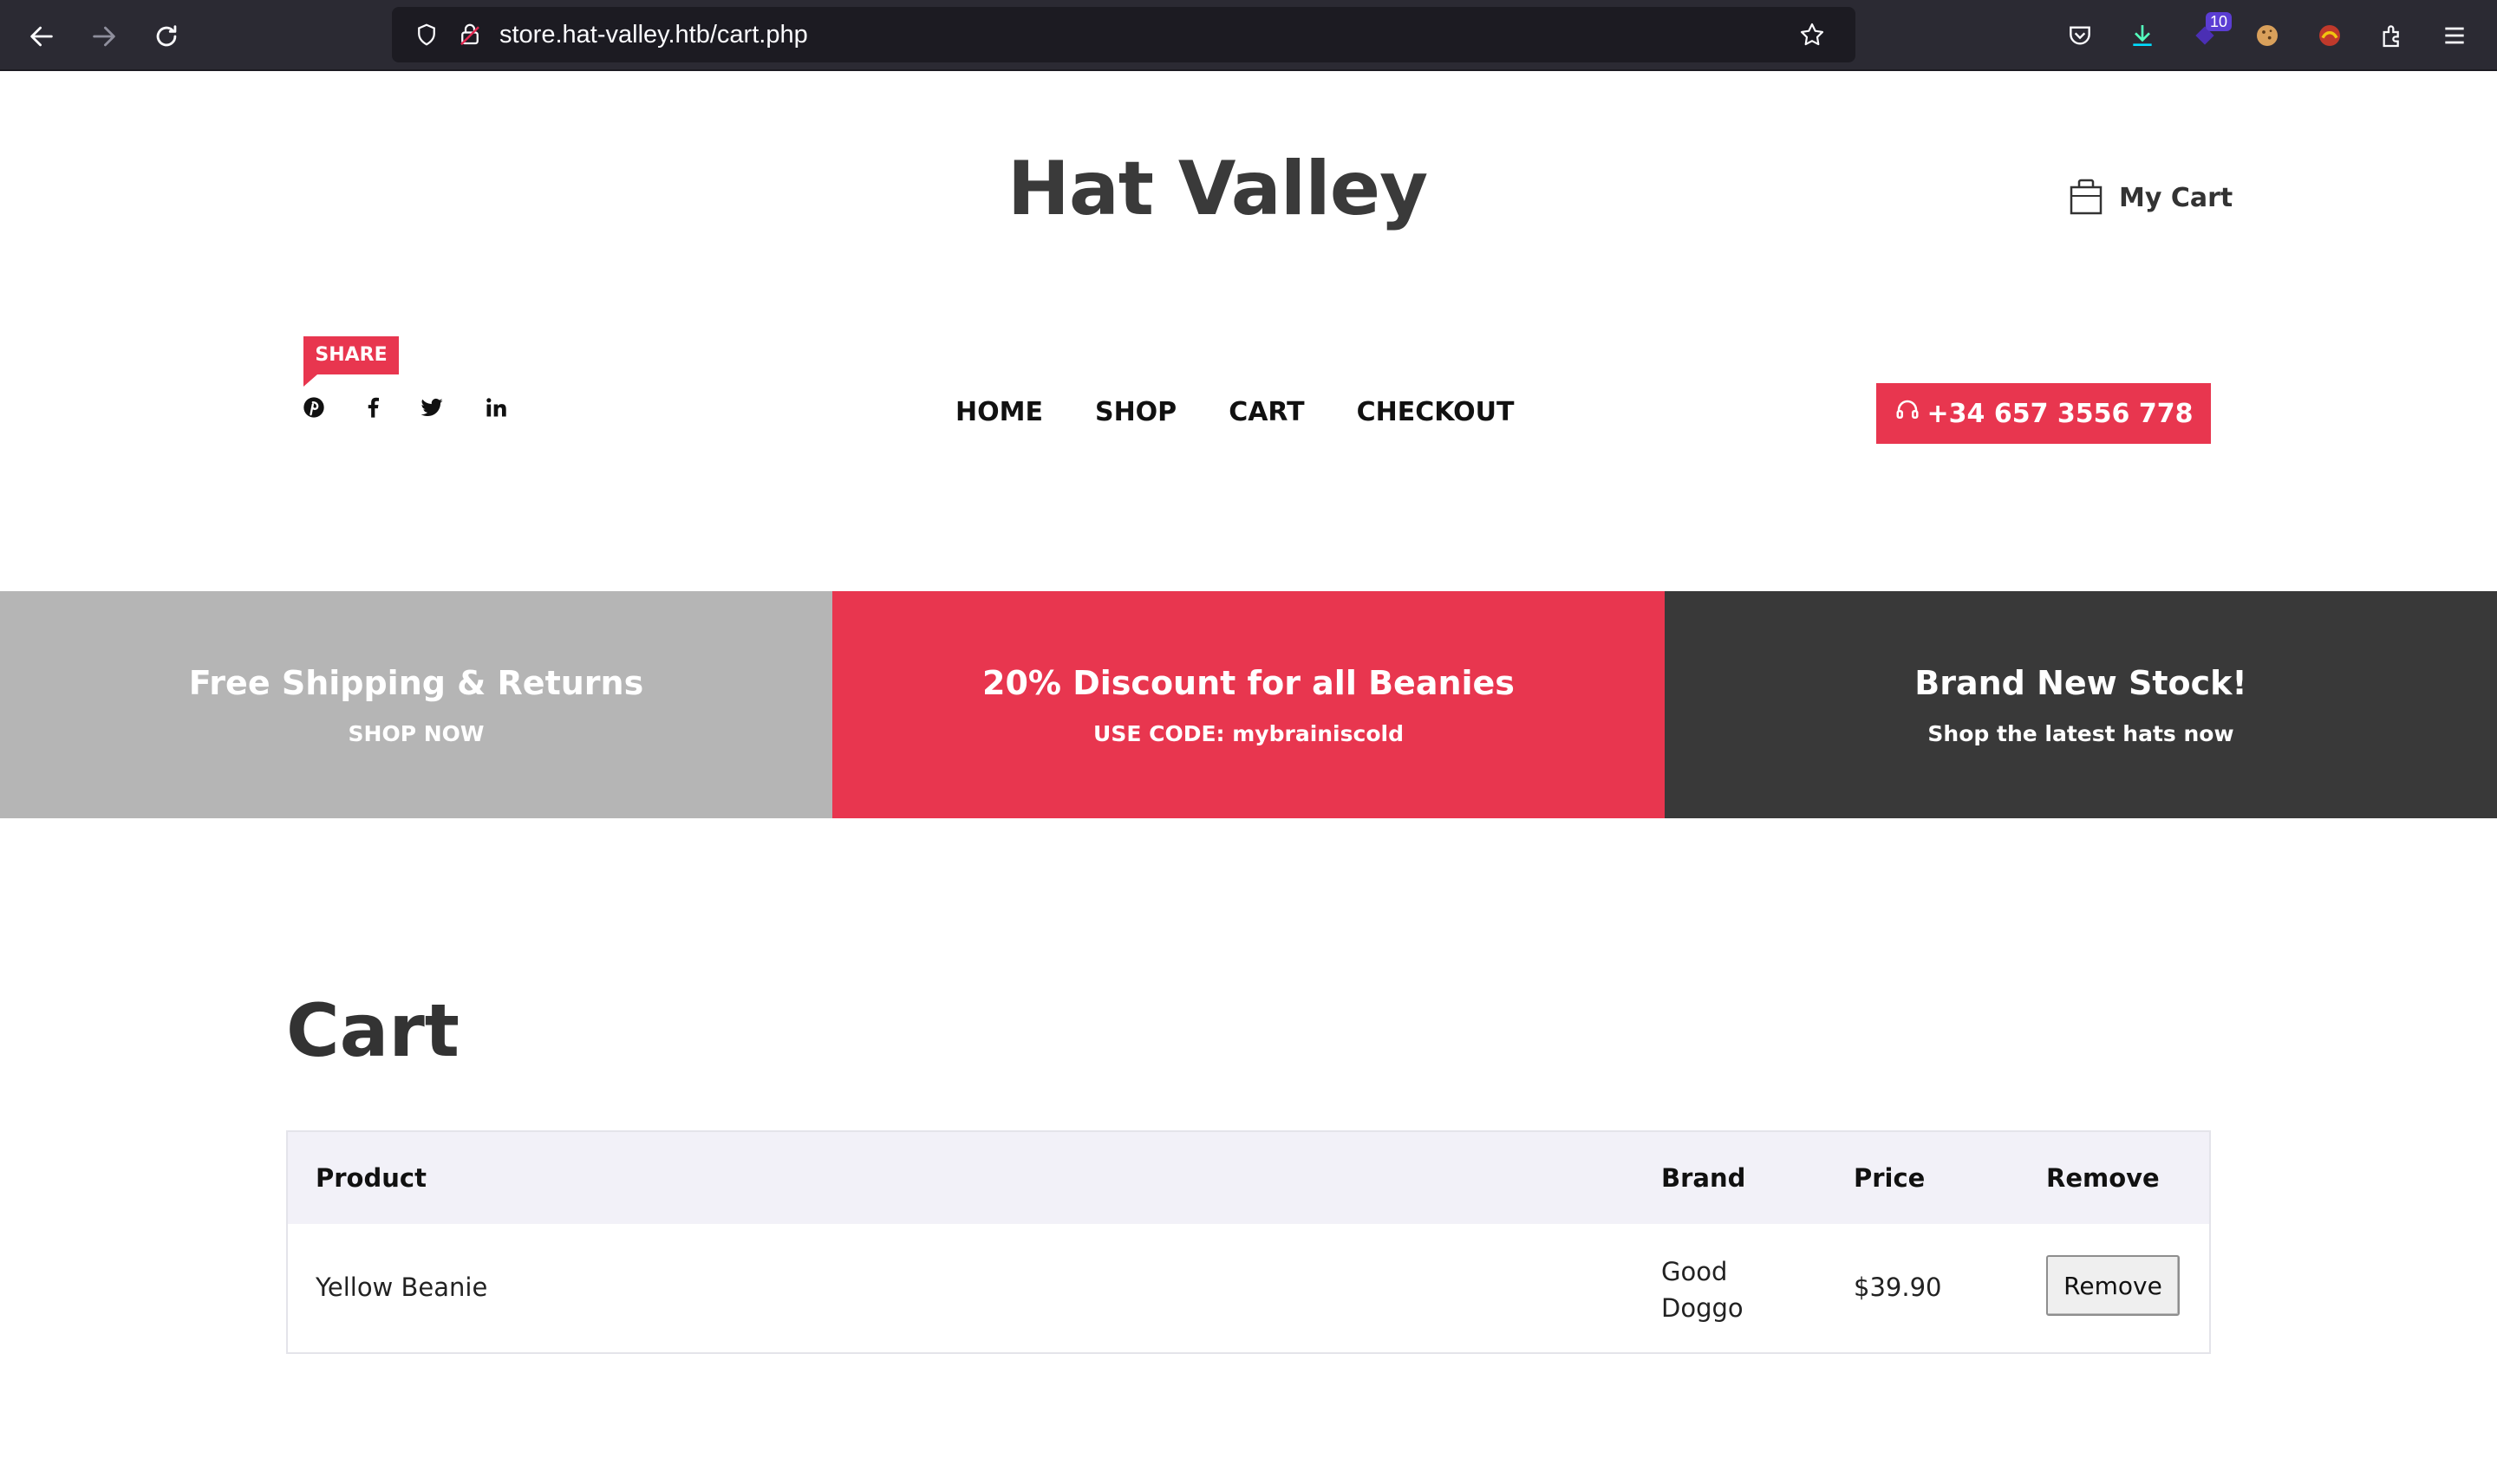 Image resolution: width=2497 pixels, height=1484 pixels. What do you see at coordinates (496, 407) in the screenshot?
I see `linkedin-icon` at bounding box center [496, 407].